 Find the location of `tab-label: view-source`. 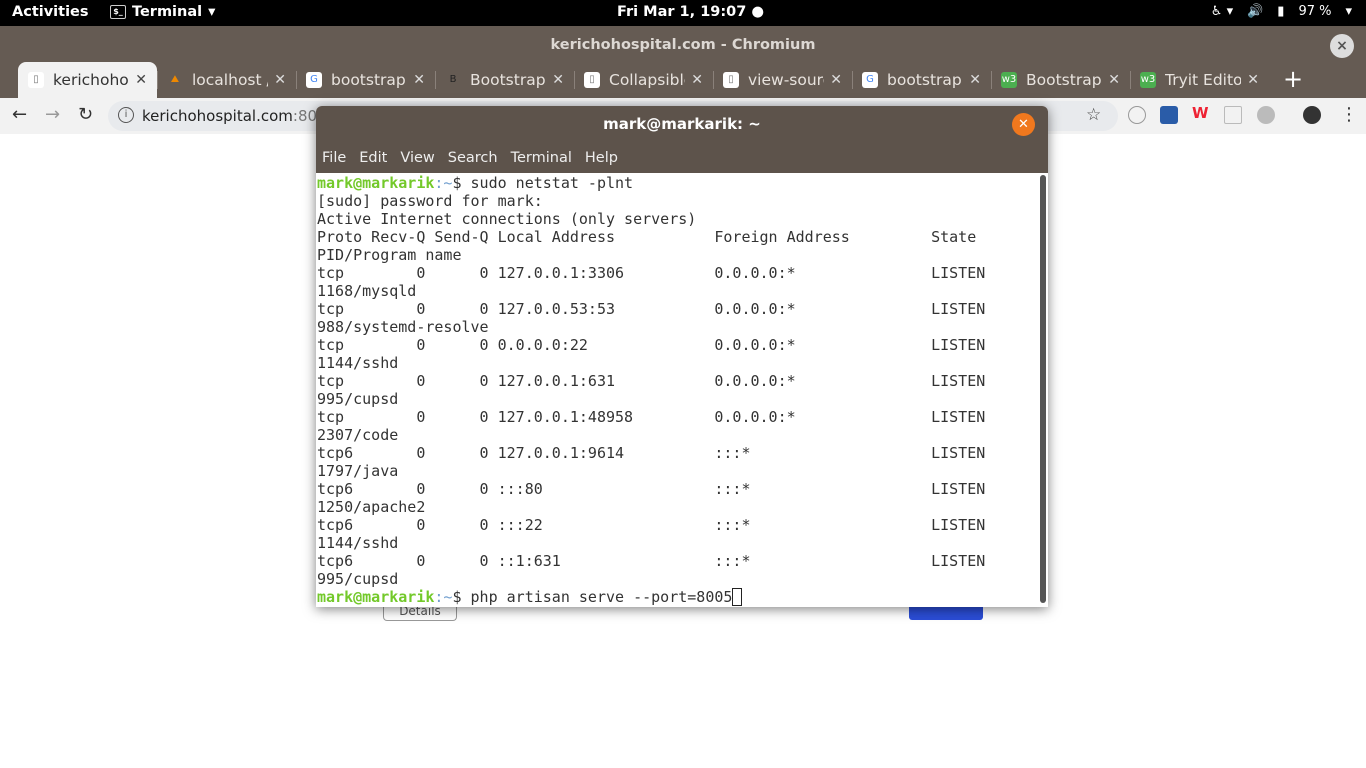

tab-label: view-source is located at coordinates (786, 80).